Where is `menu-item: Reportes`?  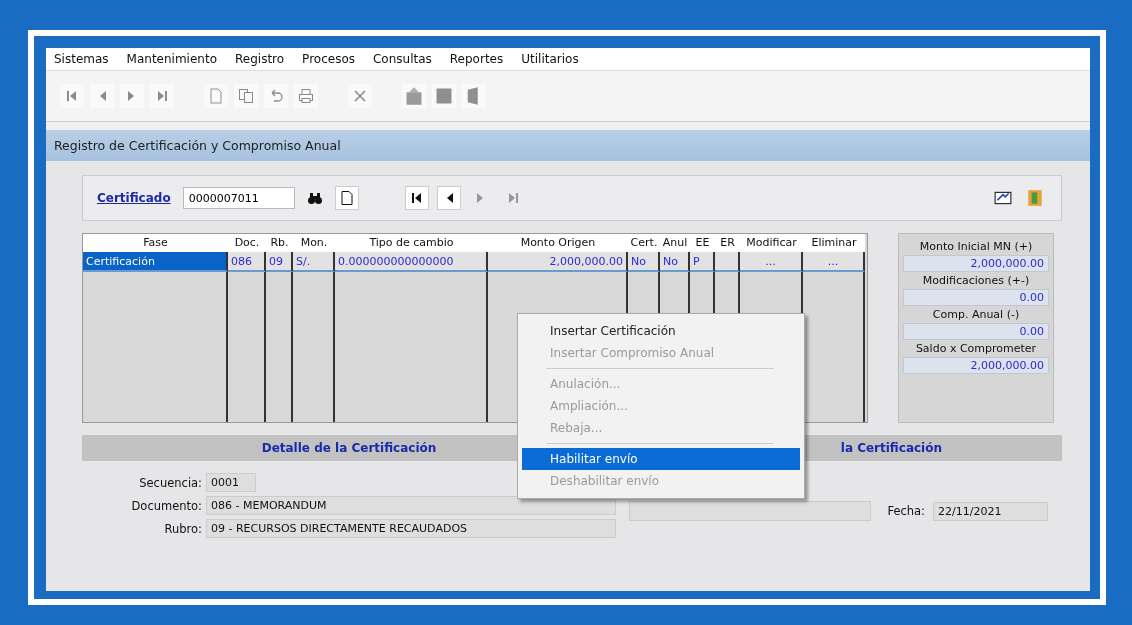 menu-item: Reportes is located at coordinates (476, 59).